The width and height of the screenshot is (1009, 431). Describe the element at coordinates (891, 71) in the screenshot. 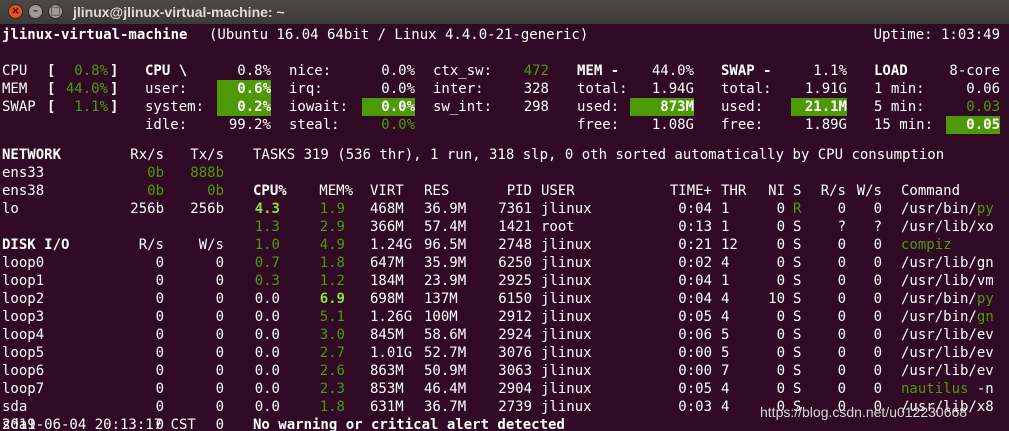

I see `load-title: LOAD` at that location.